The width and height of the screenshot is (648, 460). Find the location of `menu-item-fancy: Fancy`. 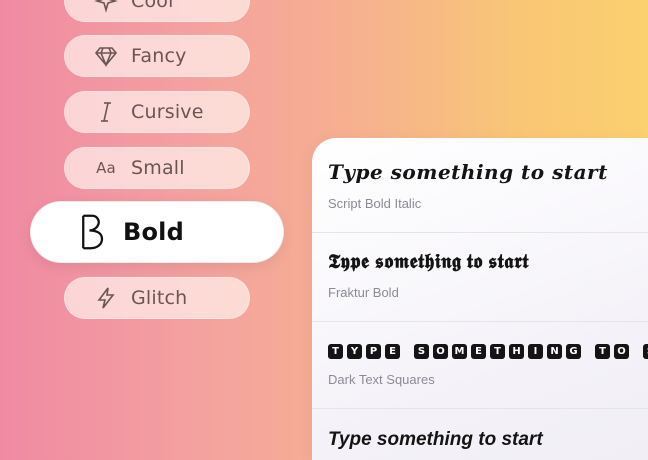

menu-item-fancy: Fancy is located at coordinates (157, 56).